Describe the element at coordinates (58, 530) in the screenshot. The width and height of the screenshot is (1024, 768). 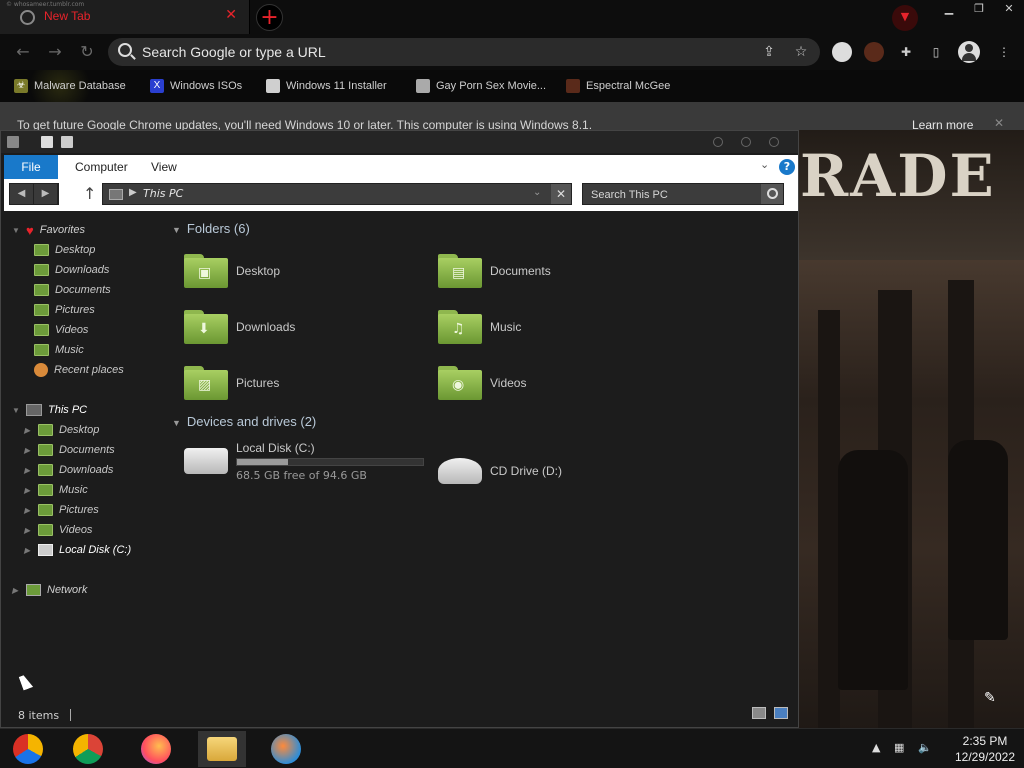
I see `nav-pc-videos: ▶ Videos` at that location.